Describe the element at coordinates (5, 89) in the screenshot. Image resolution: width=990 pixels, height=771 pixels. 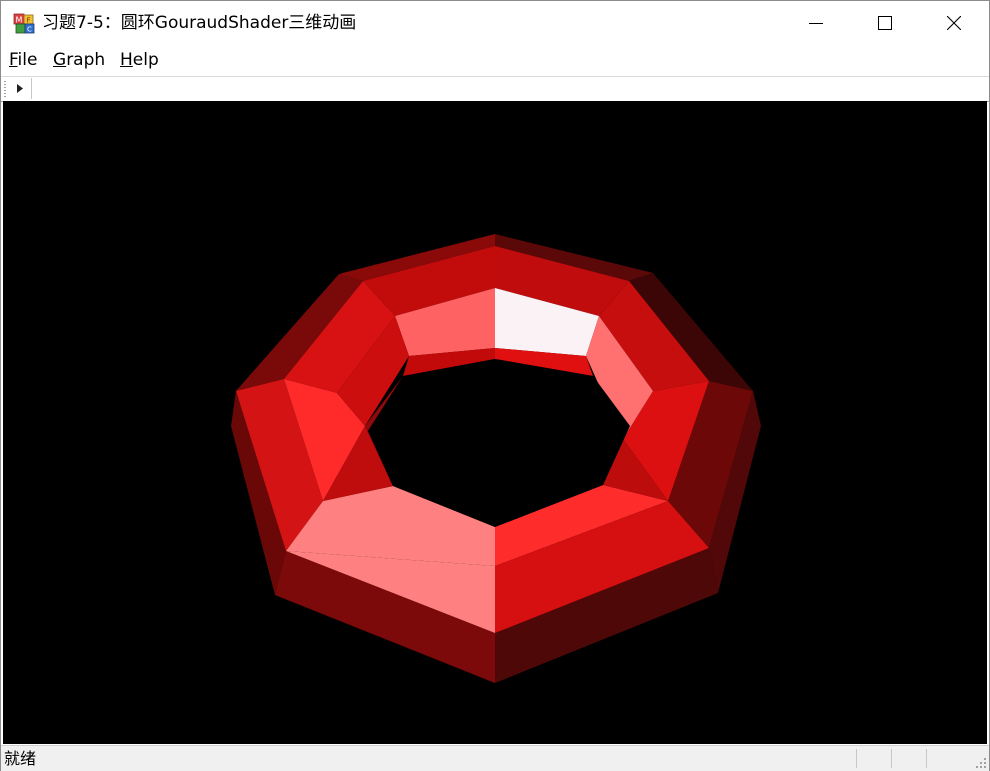
I see `toolbar-grip` at that location.